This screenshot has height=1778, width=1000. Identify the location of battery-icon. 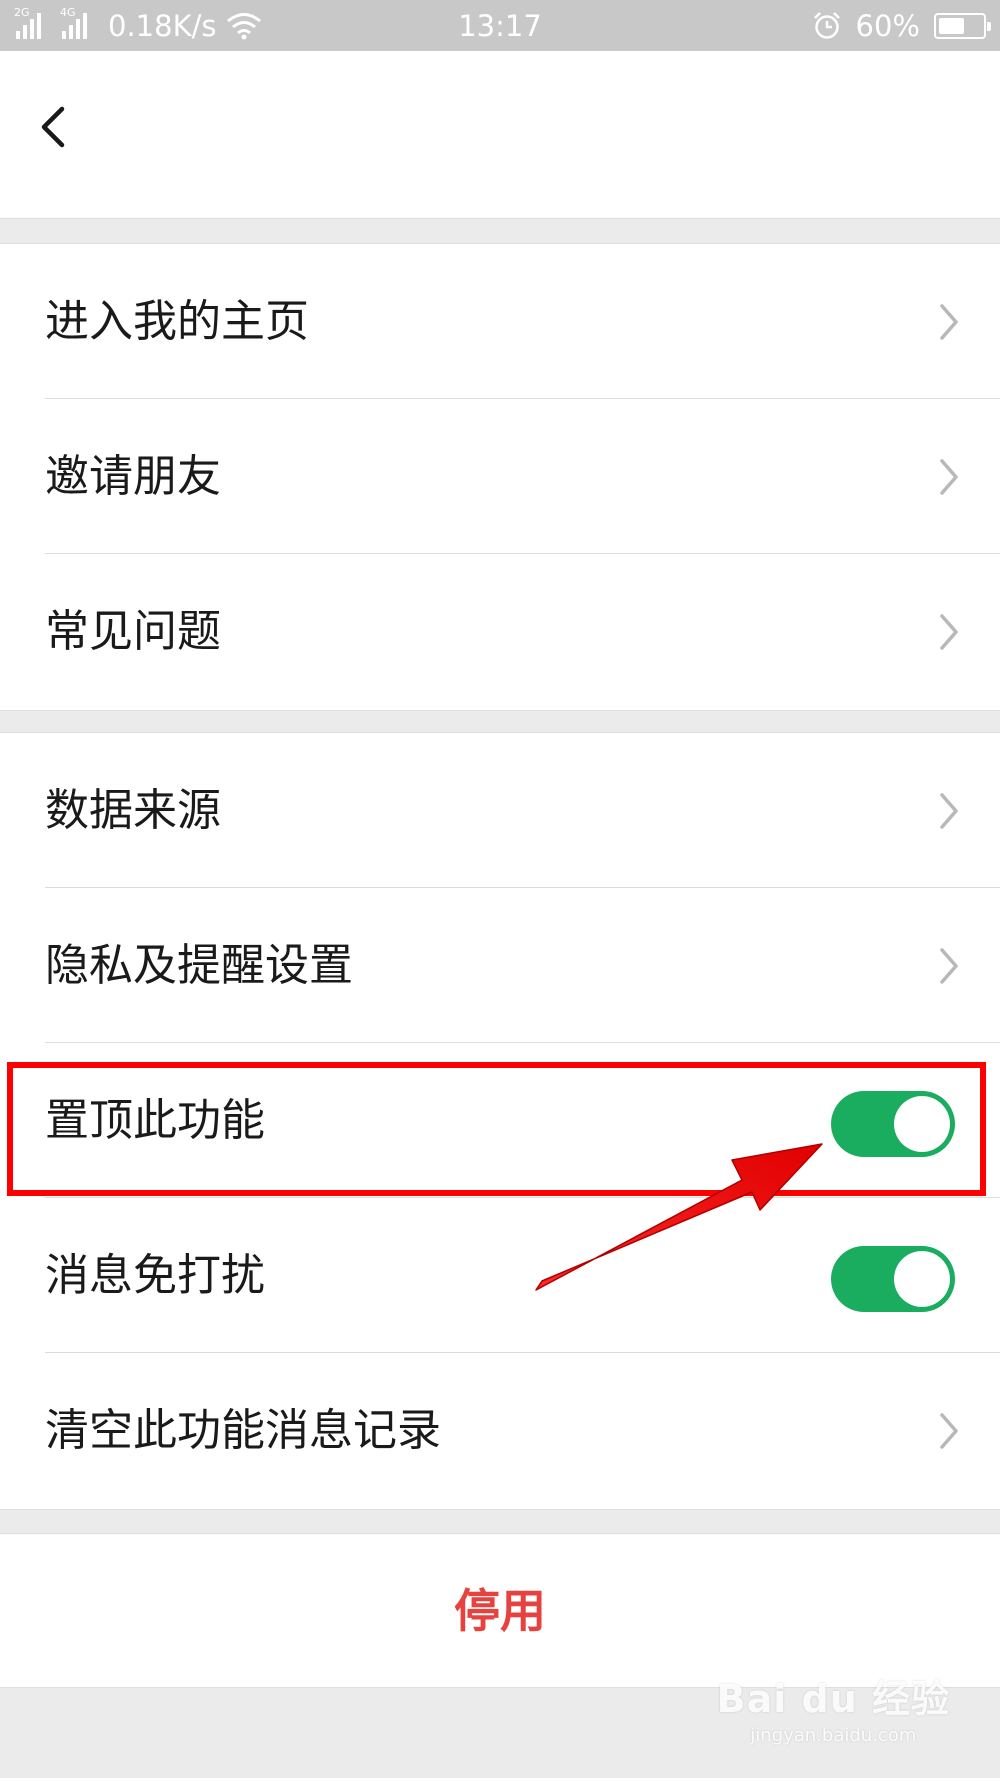
(962, 26).